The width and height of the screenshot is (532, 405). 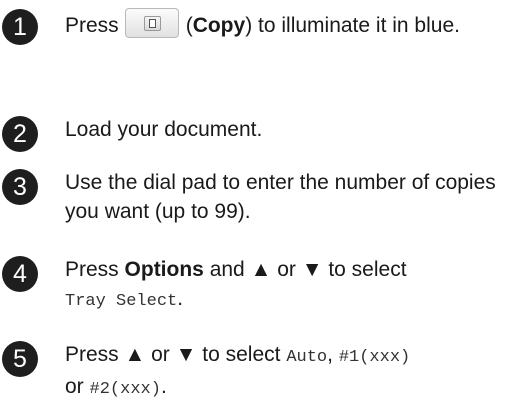 I want to click on copy-key-inner, so click(x=152, y=23).